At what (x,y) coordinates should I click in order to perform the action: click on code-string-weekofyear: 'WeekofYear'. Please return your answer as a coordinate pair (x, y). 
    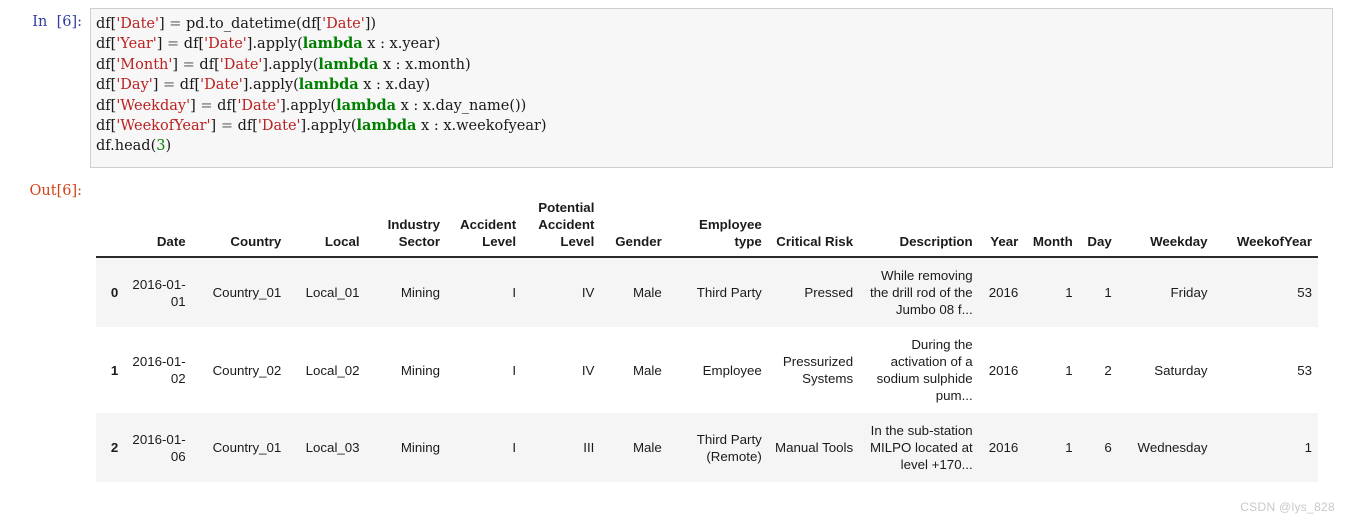
    Looking at the image, I should click on (163, 126).